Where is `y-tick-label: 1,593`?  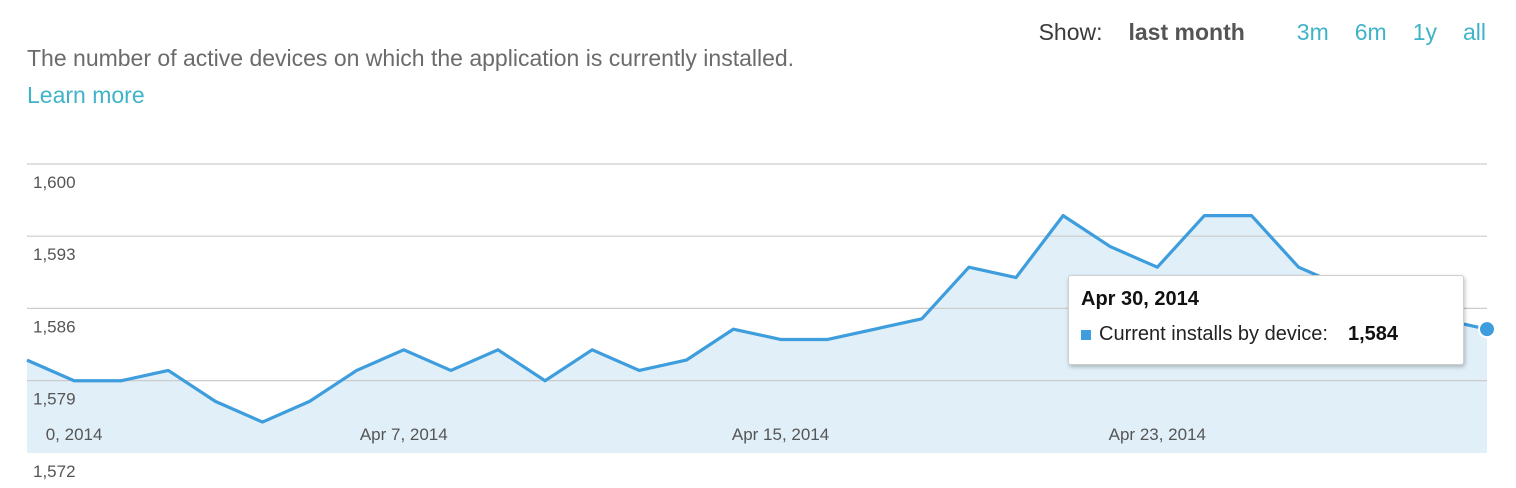 y-tick-label: 1,593 is located at coordinates (54, 254).